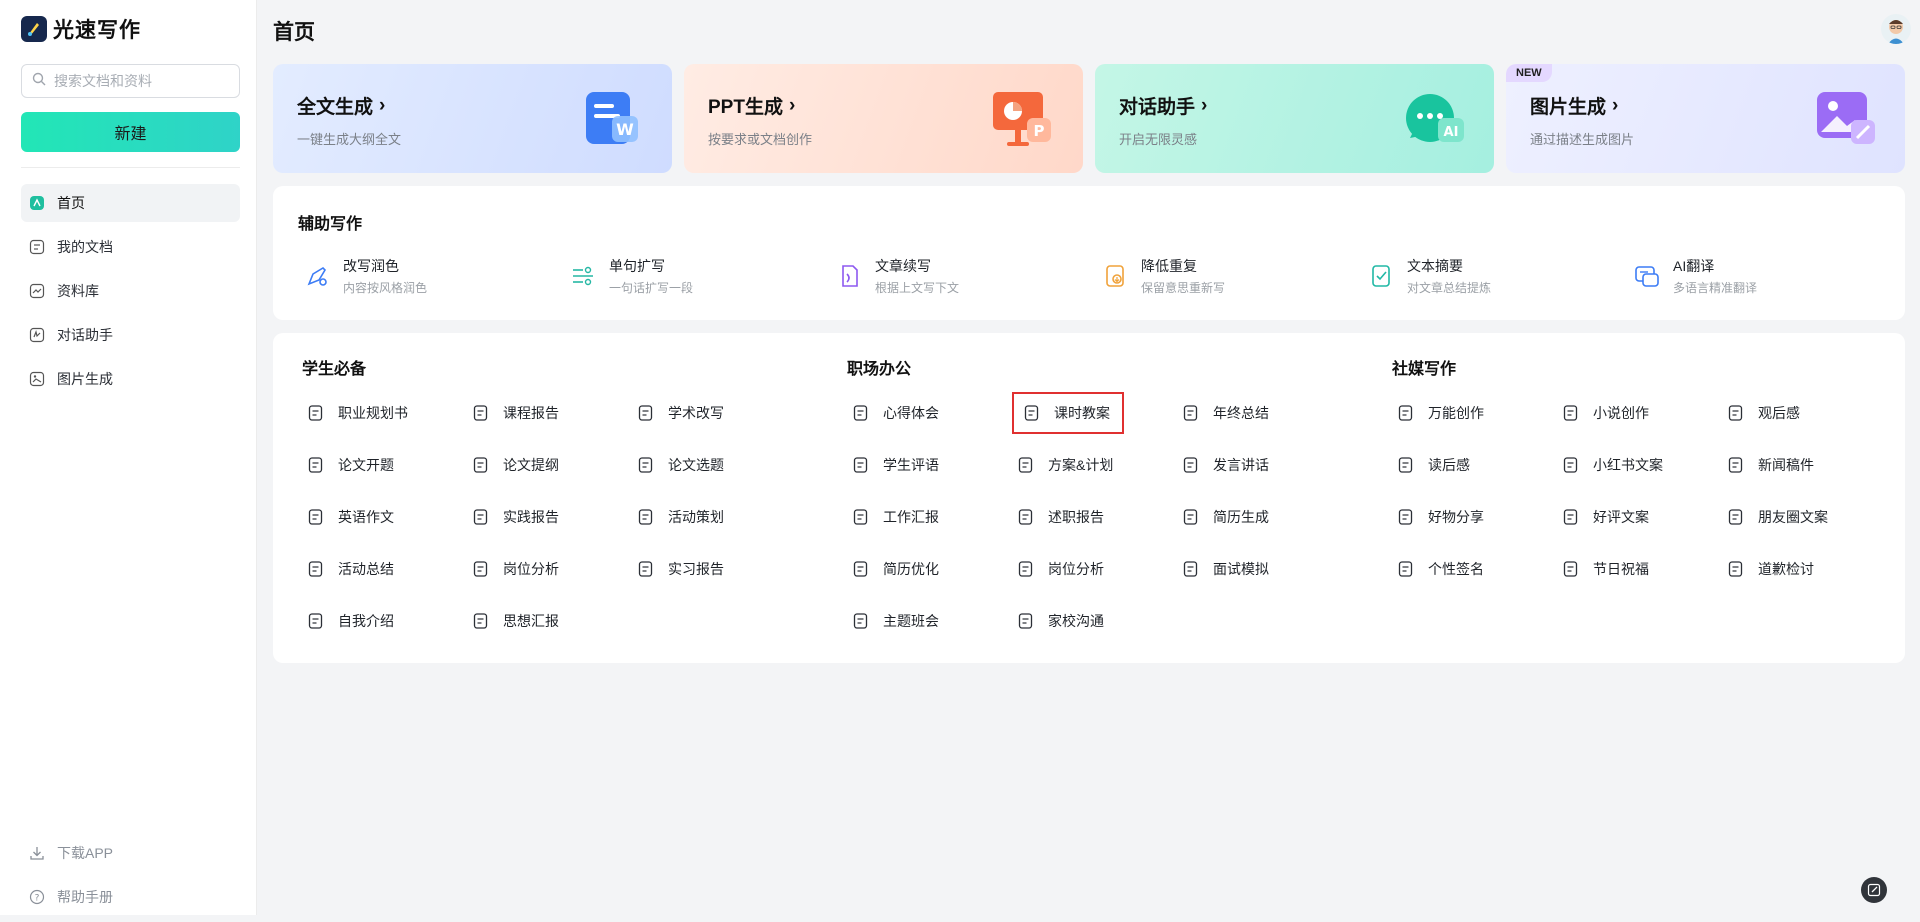 The width and height of the screenshot is (1920, 922). Describe the element at coordinates (714, 569) in the screenshot. I see `template-item: 实习报告` at that location.